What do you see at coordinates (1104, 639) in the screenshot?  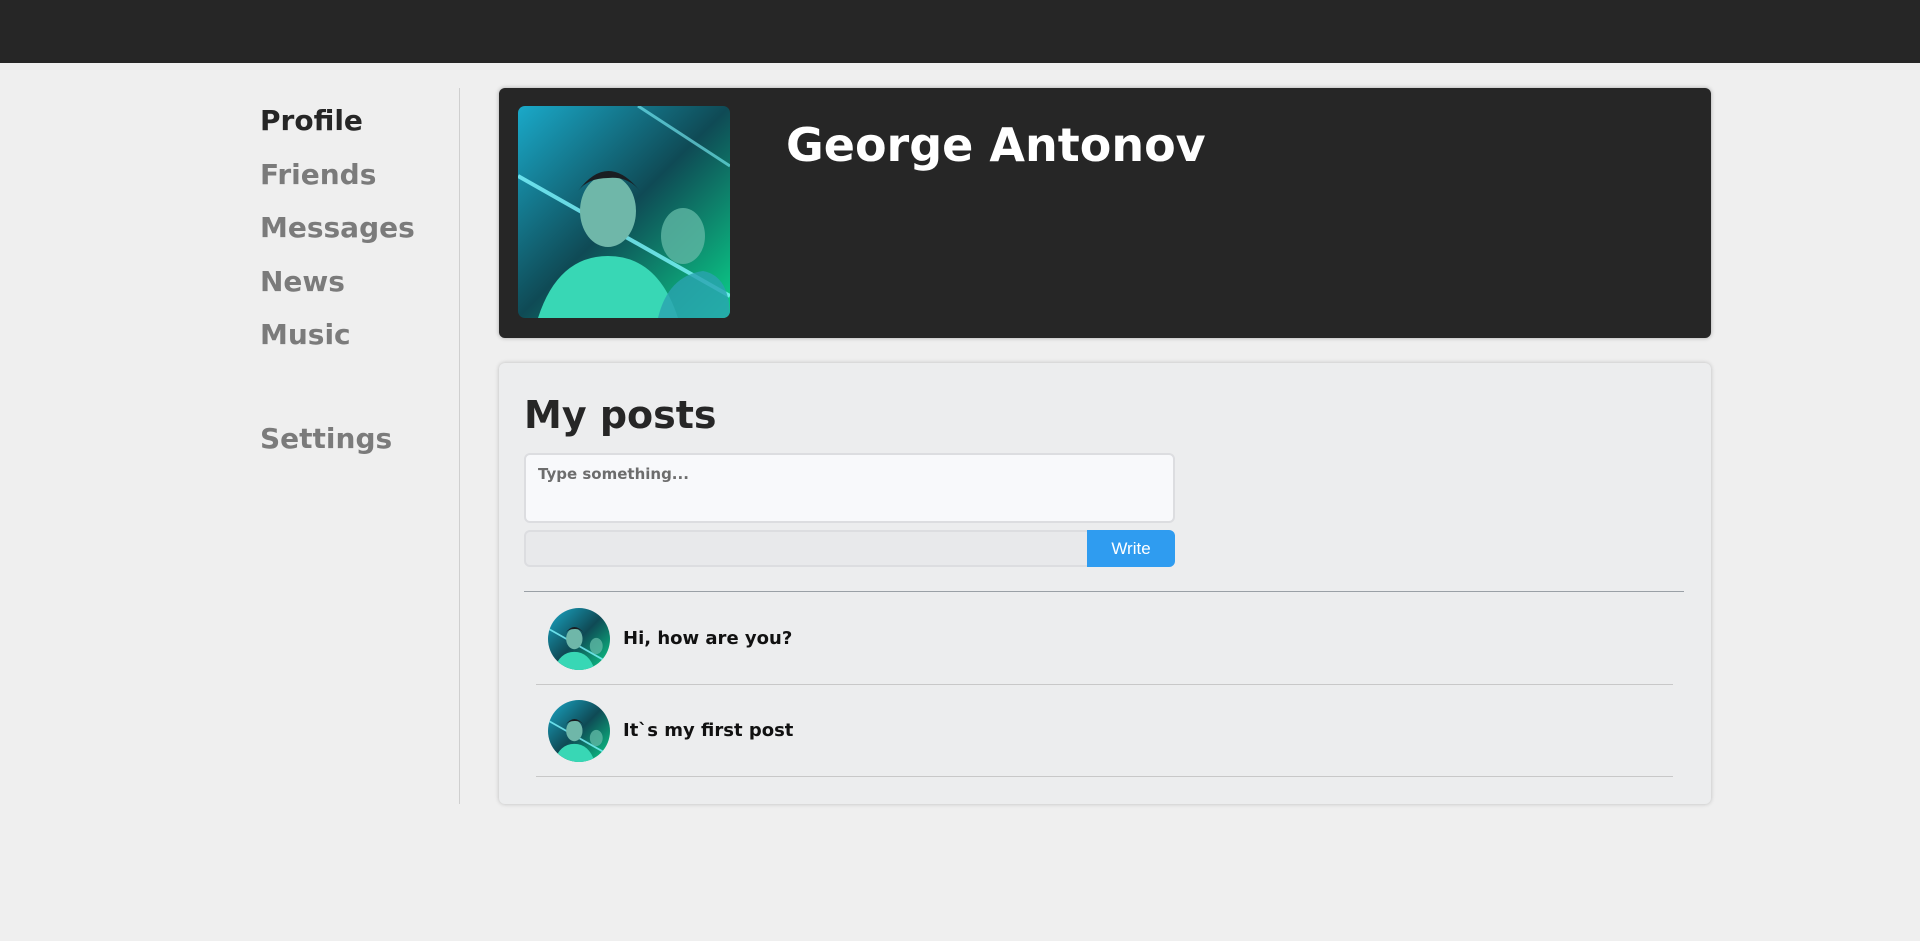 I see `post-item: Hi, how are you?` at bounding box center [1104, 639].